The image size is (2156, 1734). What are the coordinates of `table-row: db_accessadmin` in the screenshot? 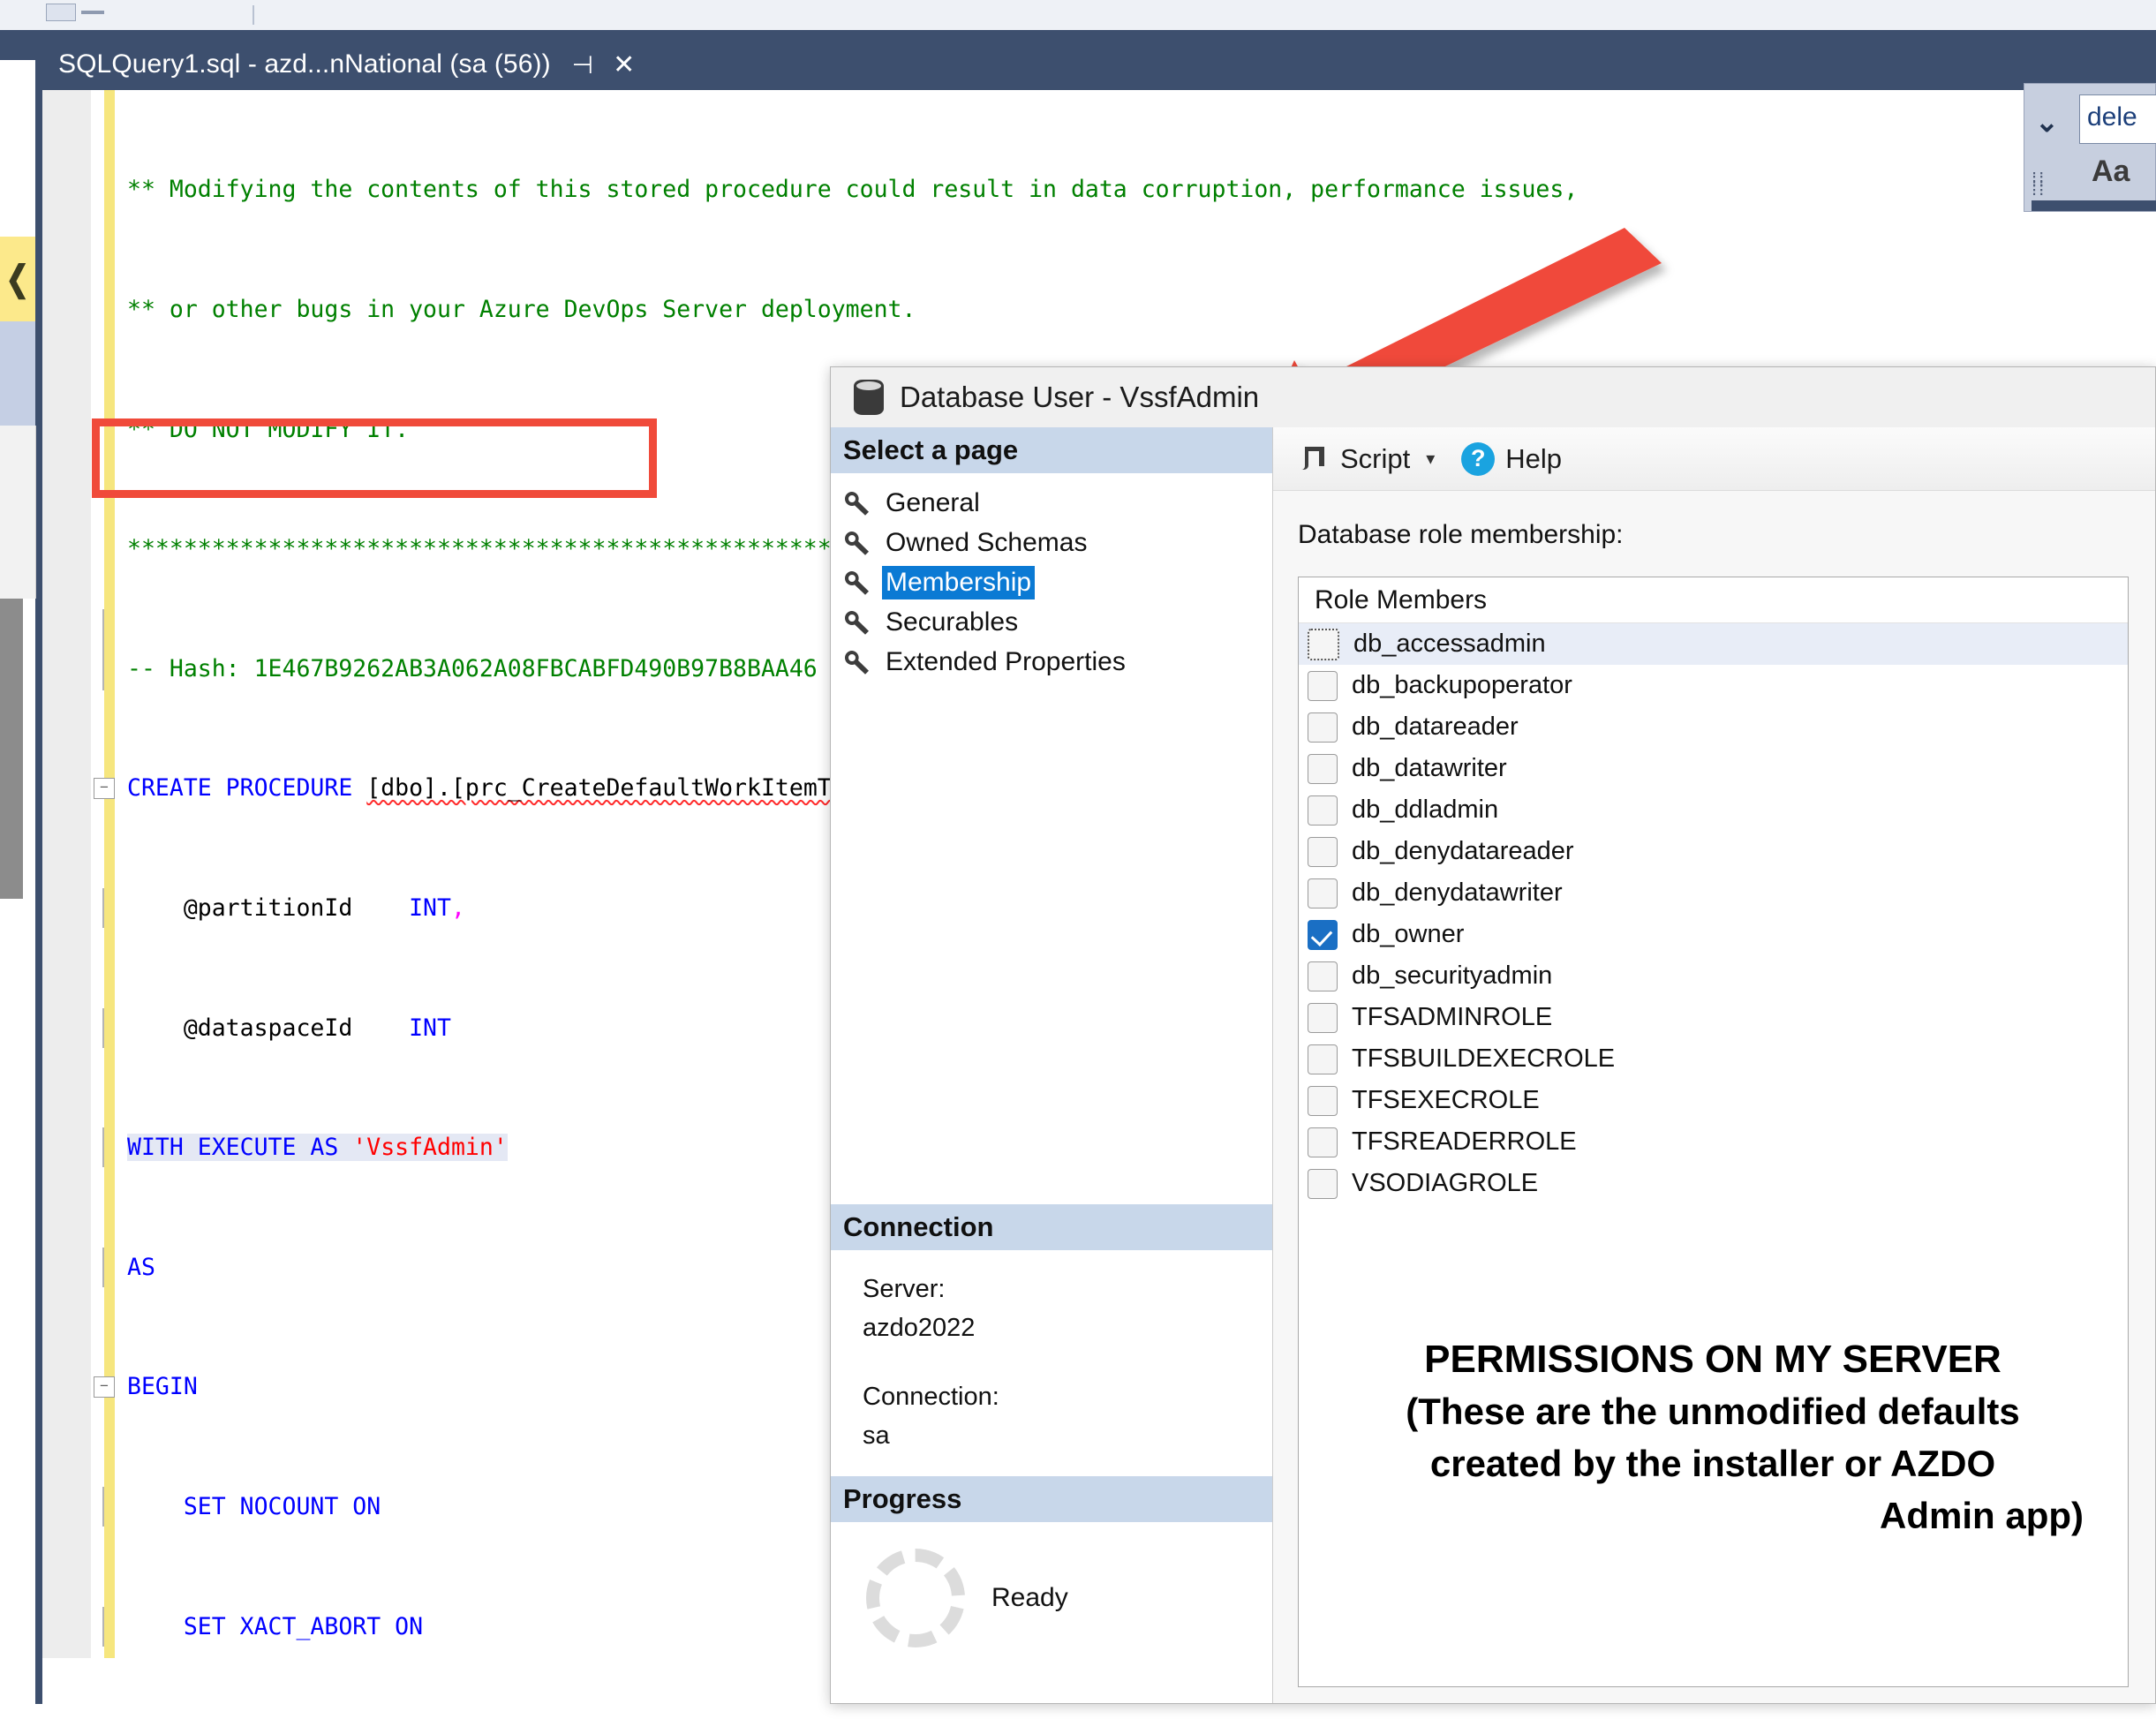 It's located at (1713, 644).